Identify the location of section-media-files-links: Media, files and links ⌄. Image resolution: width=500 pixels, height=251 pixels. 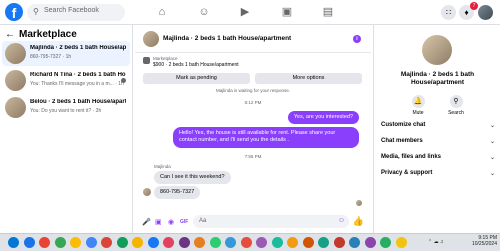
(438, 157).